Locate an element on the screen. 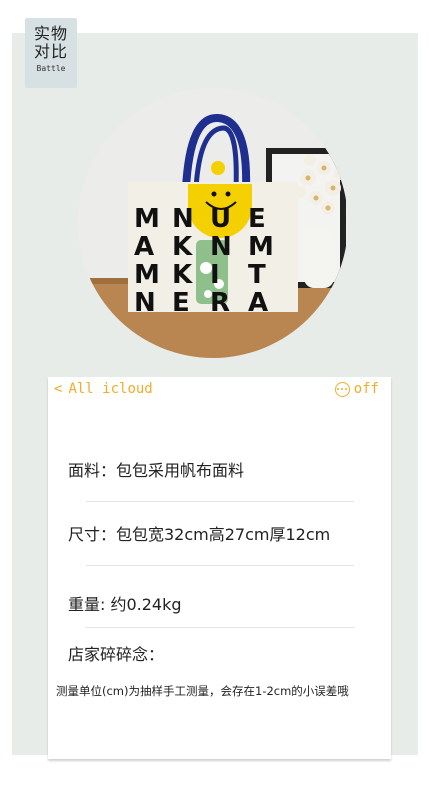  tag-line-2: 对比 is located at coordinates (50, 51).